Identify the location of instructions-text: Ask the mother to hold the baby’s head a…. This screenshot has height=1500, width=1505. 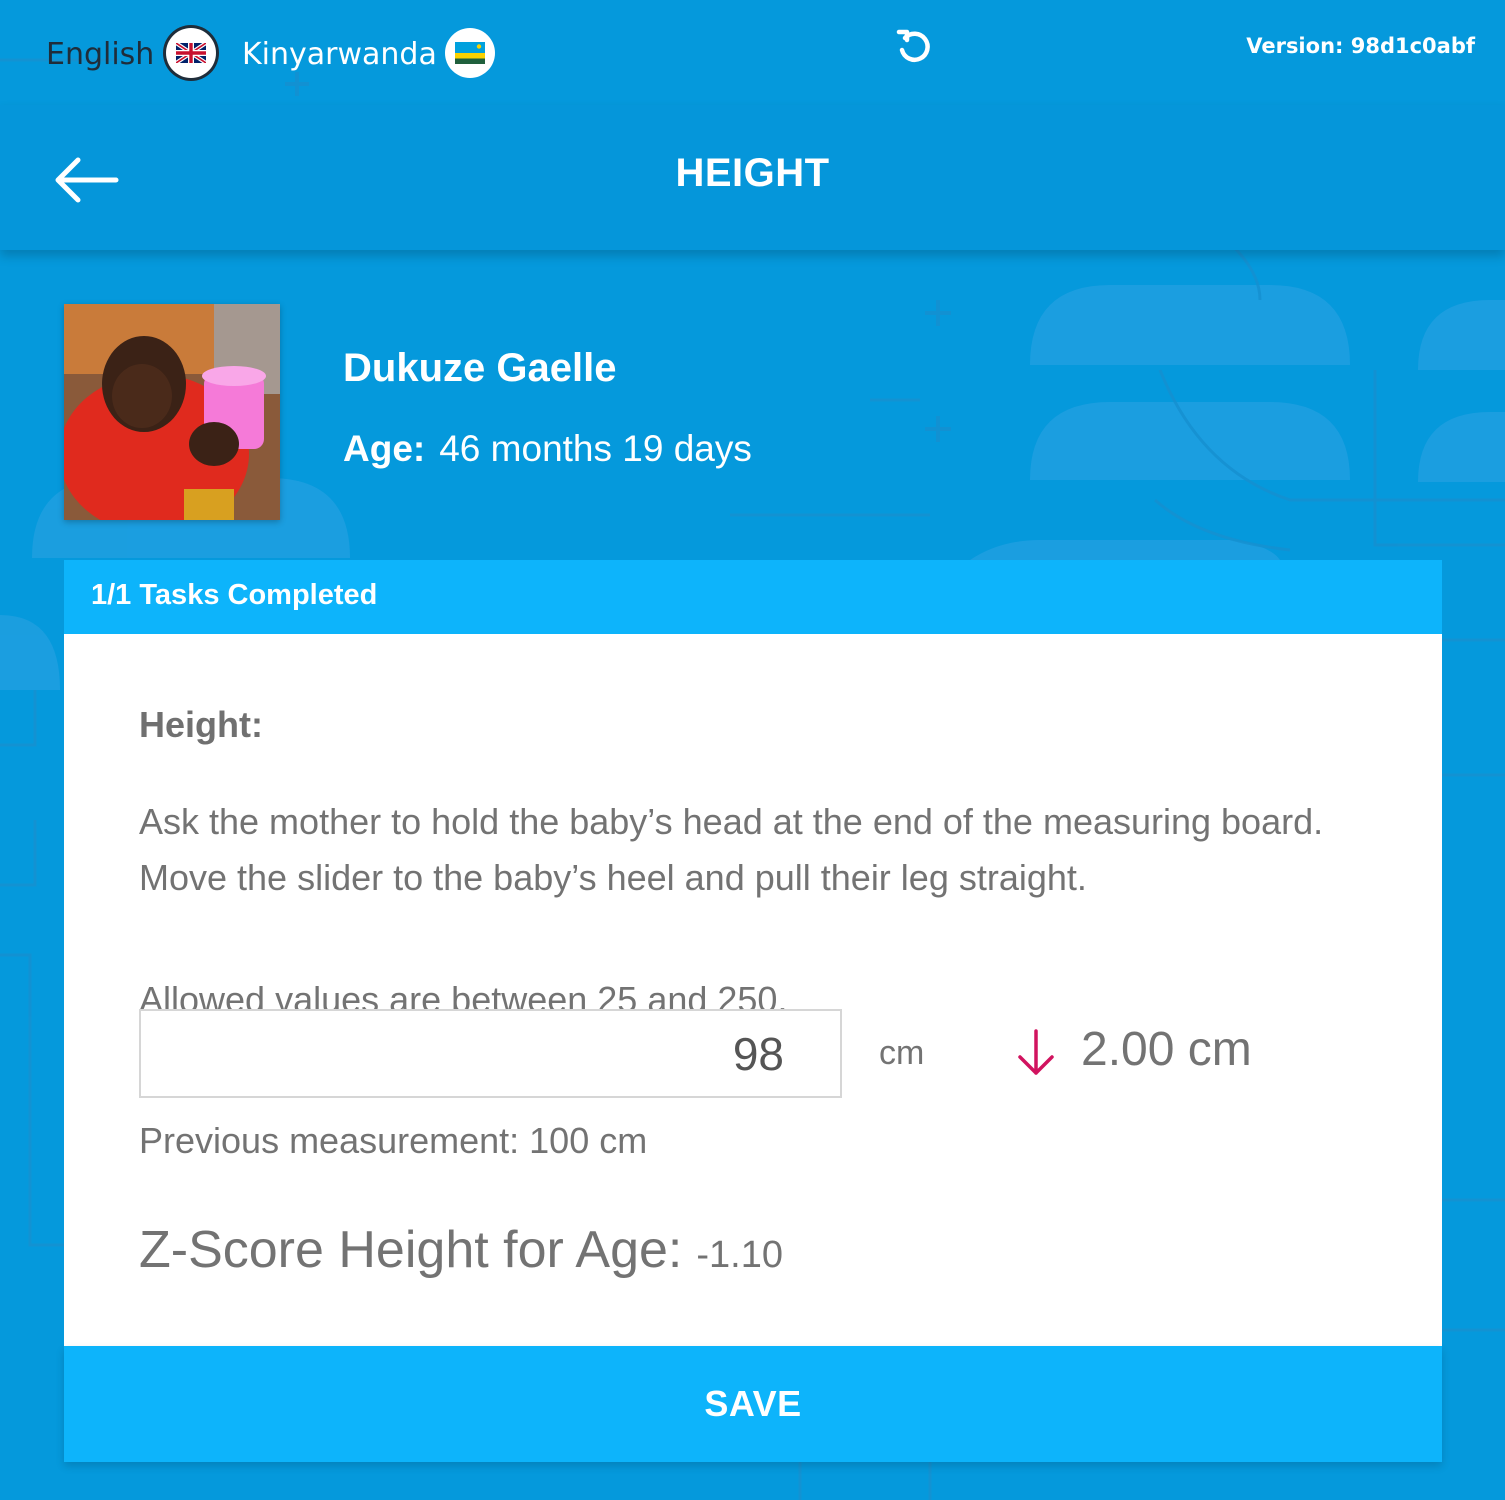
(731, 849).